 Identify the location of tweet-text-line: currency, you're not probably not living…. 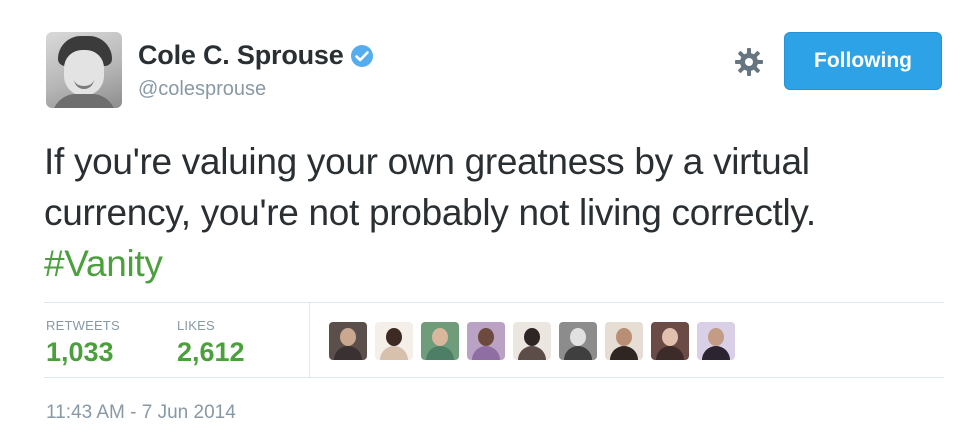
(430, 212).